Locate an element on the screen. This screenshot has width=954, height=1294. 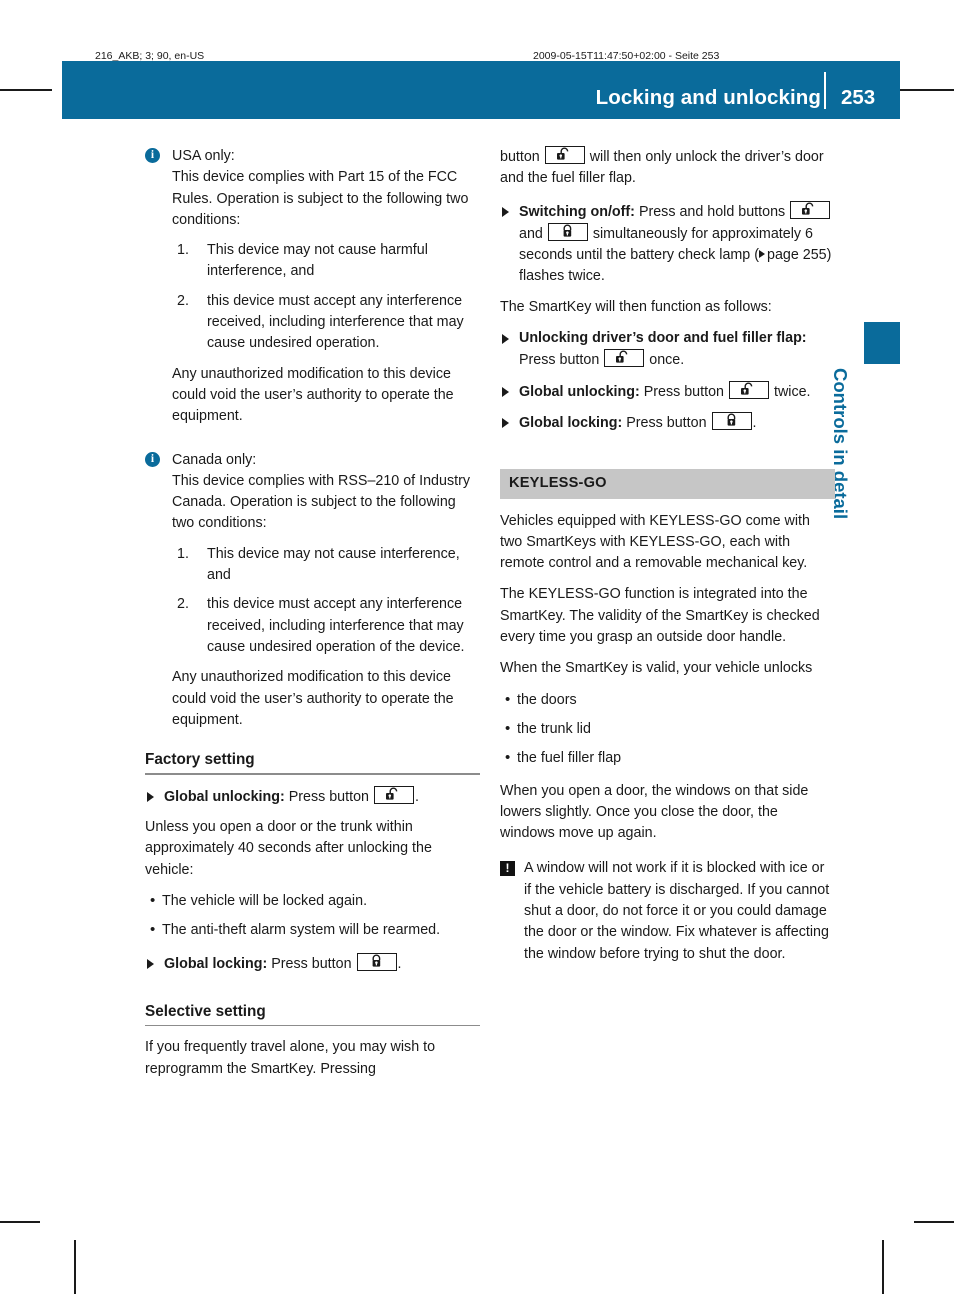
action-text-after: . is located at coordinates (754, 422).